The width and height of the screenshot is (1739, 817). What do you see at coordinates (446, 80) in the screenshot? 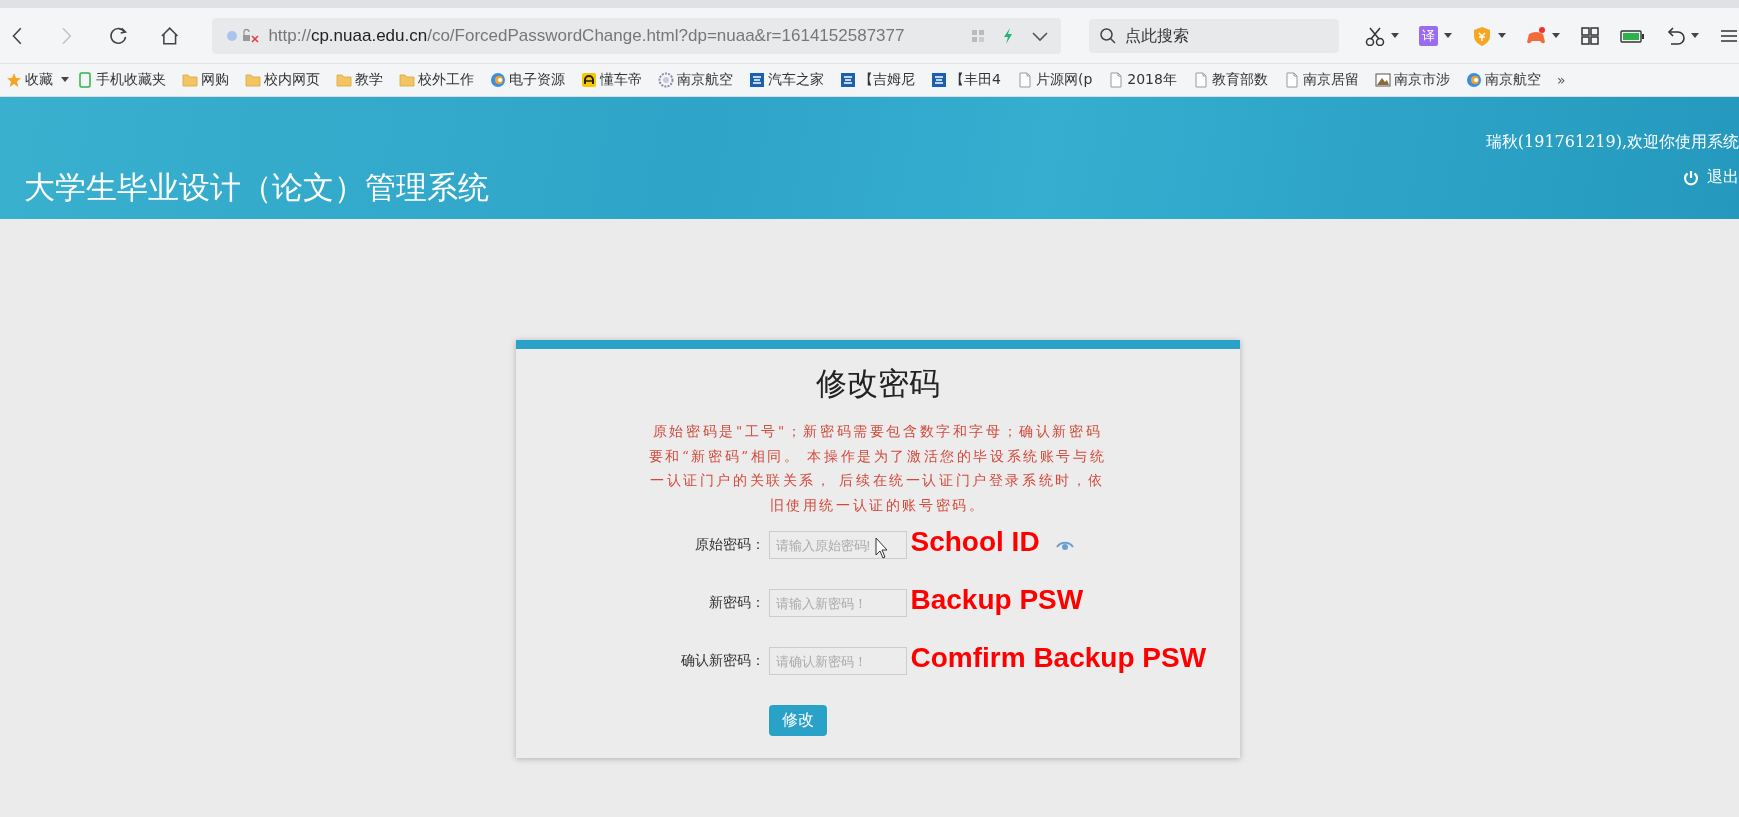
I see `bookmark-link: 校外工作` at bounding box center [446, 80].